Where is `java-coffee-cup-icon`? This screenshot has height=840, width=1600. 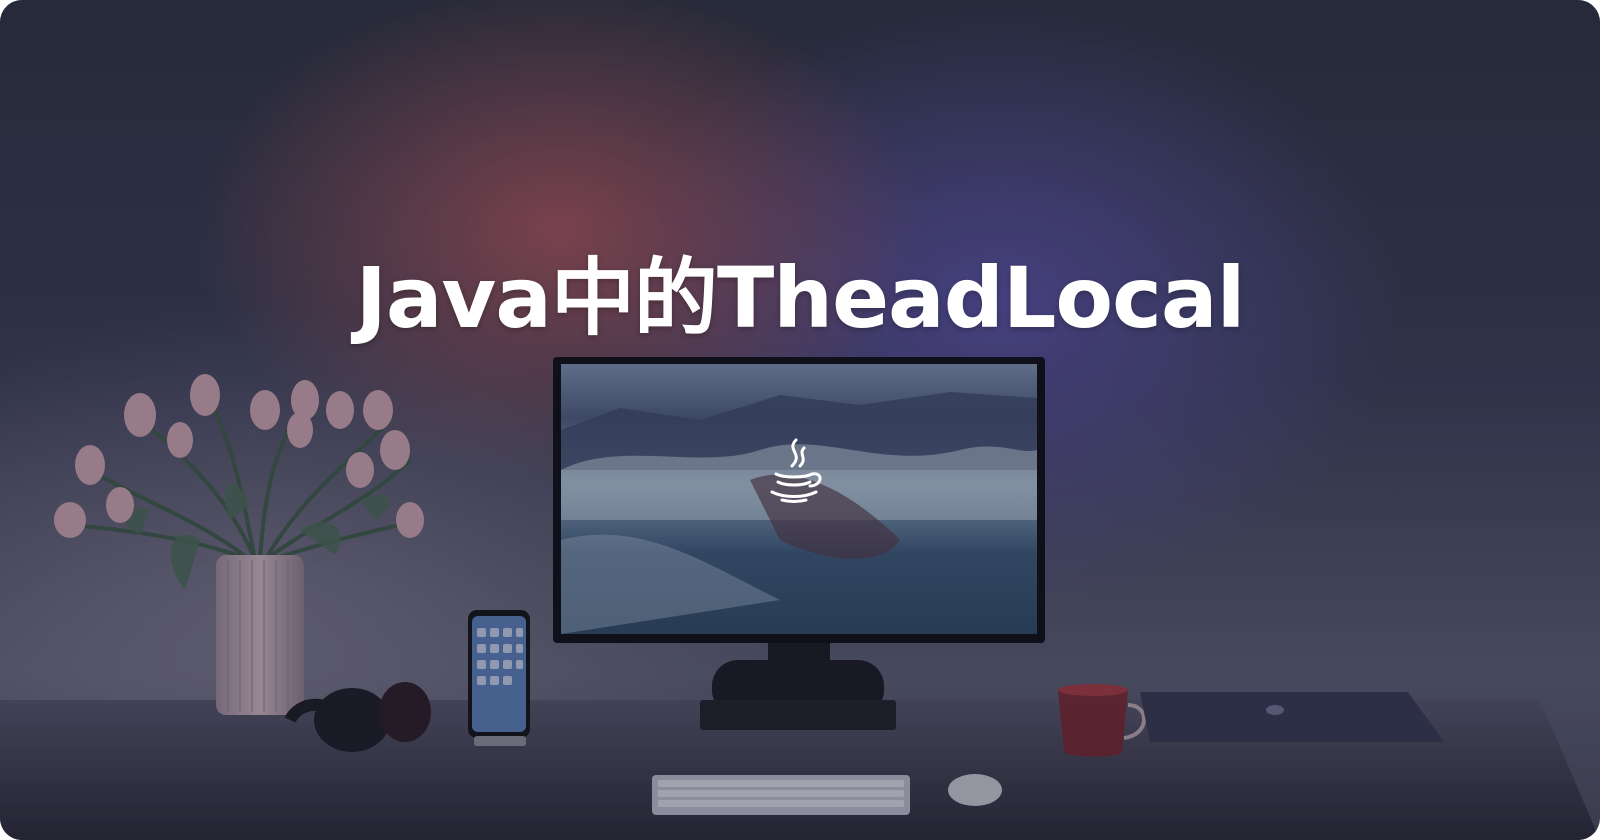 java-coffee-cup-icon is located at coordinates (796, 470).